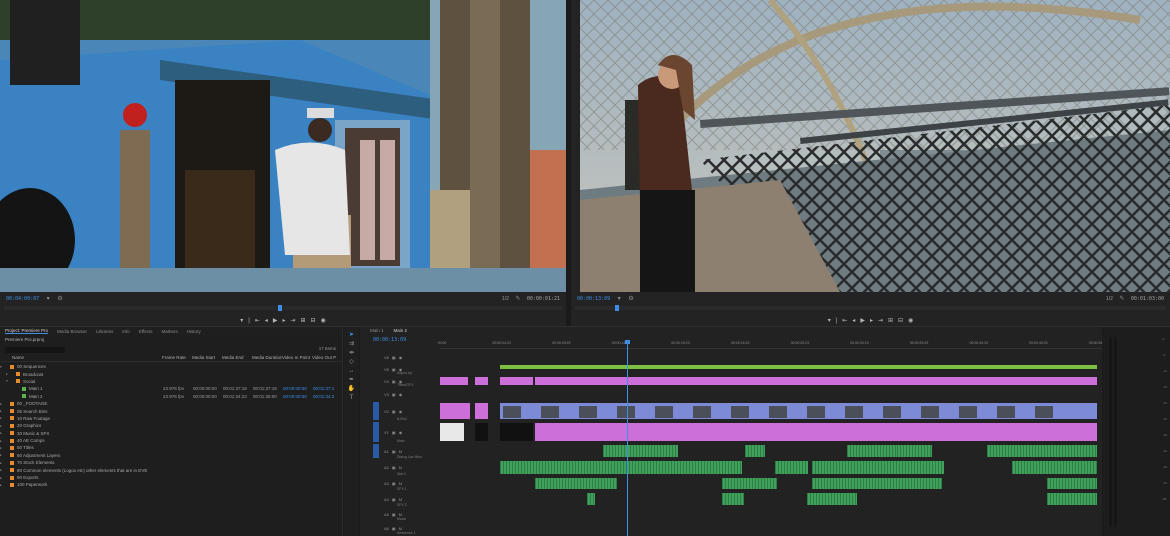 The height and width of the screenshot is (536, 1170). Describe the element at coordinates (829, 321) in the screenshot. I see `mark-in-icon: ▾` at that location.